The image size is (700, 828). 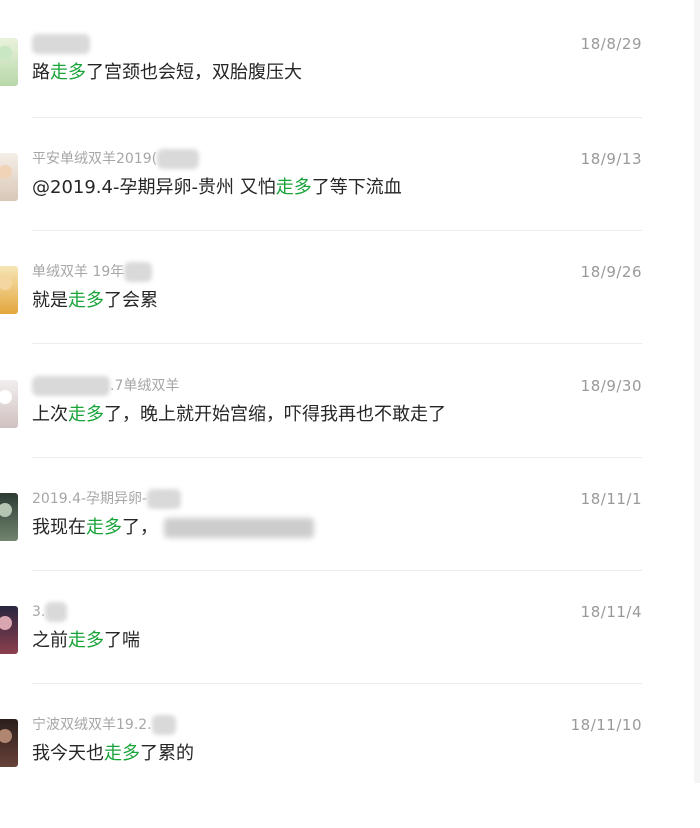 I want to click on message-snippet: 上次走多了，晚上就开始宫缩，吓得我再也不敢走了, so click(x=239, y=414).